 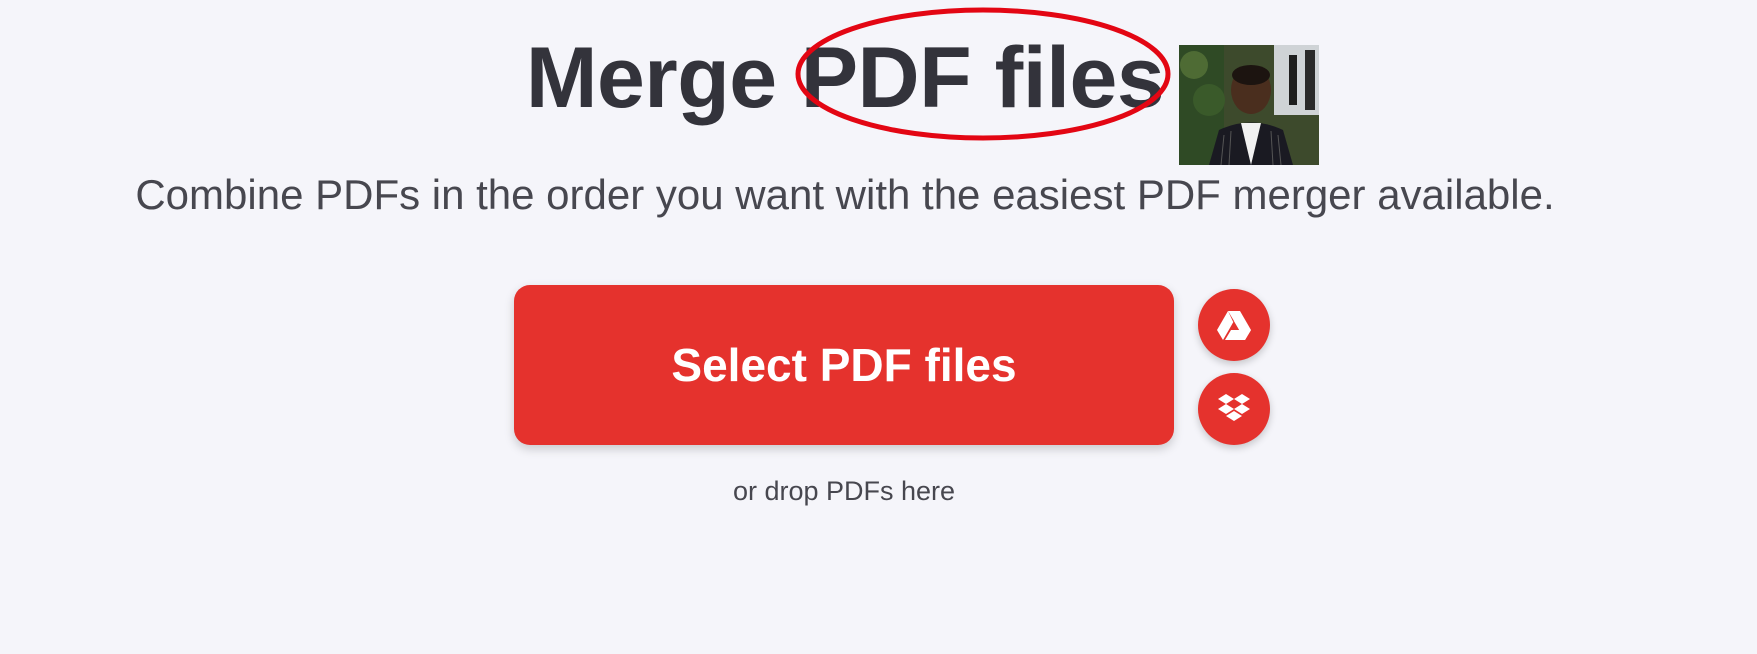 I want to click on dropbox-button, so click(x=1234, y=409).